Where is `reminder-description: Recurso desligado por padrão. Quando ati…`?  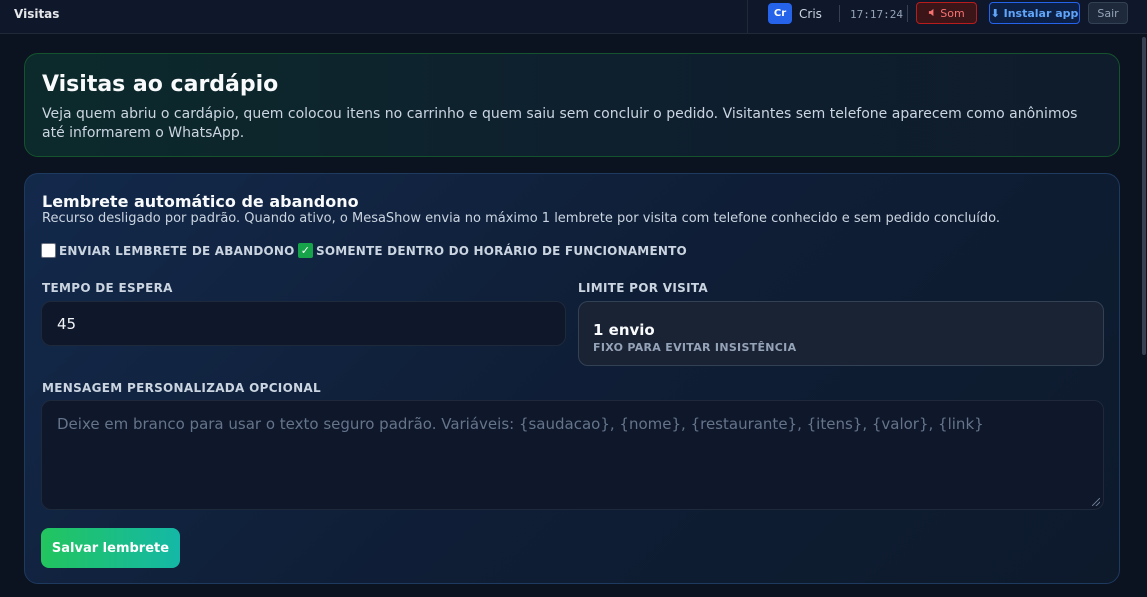
reminder-description: Recurso desligado por padrão. Quando ati… is located at coordinates (521, 218).